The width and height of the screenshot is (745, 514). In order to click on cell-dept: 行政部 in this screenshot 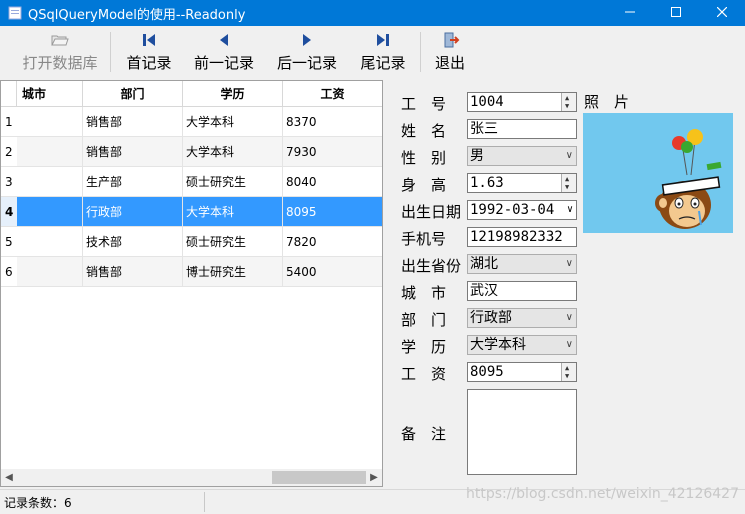, I will do `click(133, 212)`.